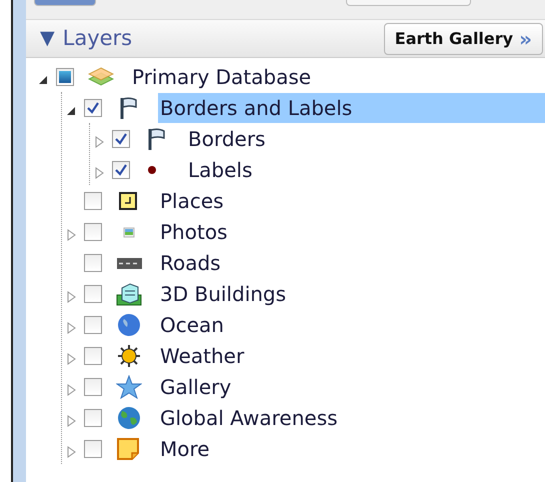 This screenshot has height=482, width=545. Describe the element at coordinates (227, 139) in the screenshot. I see `layer-item: Borders` at that location.